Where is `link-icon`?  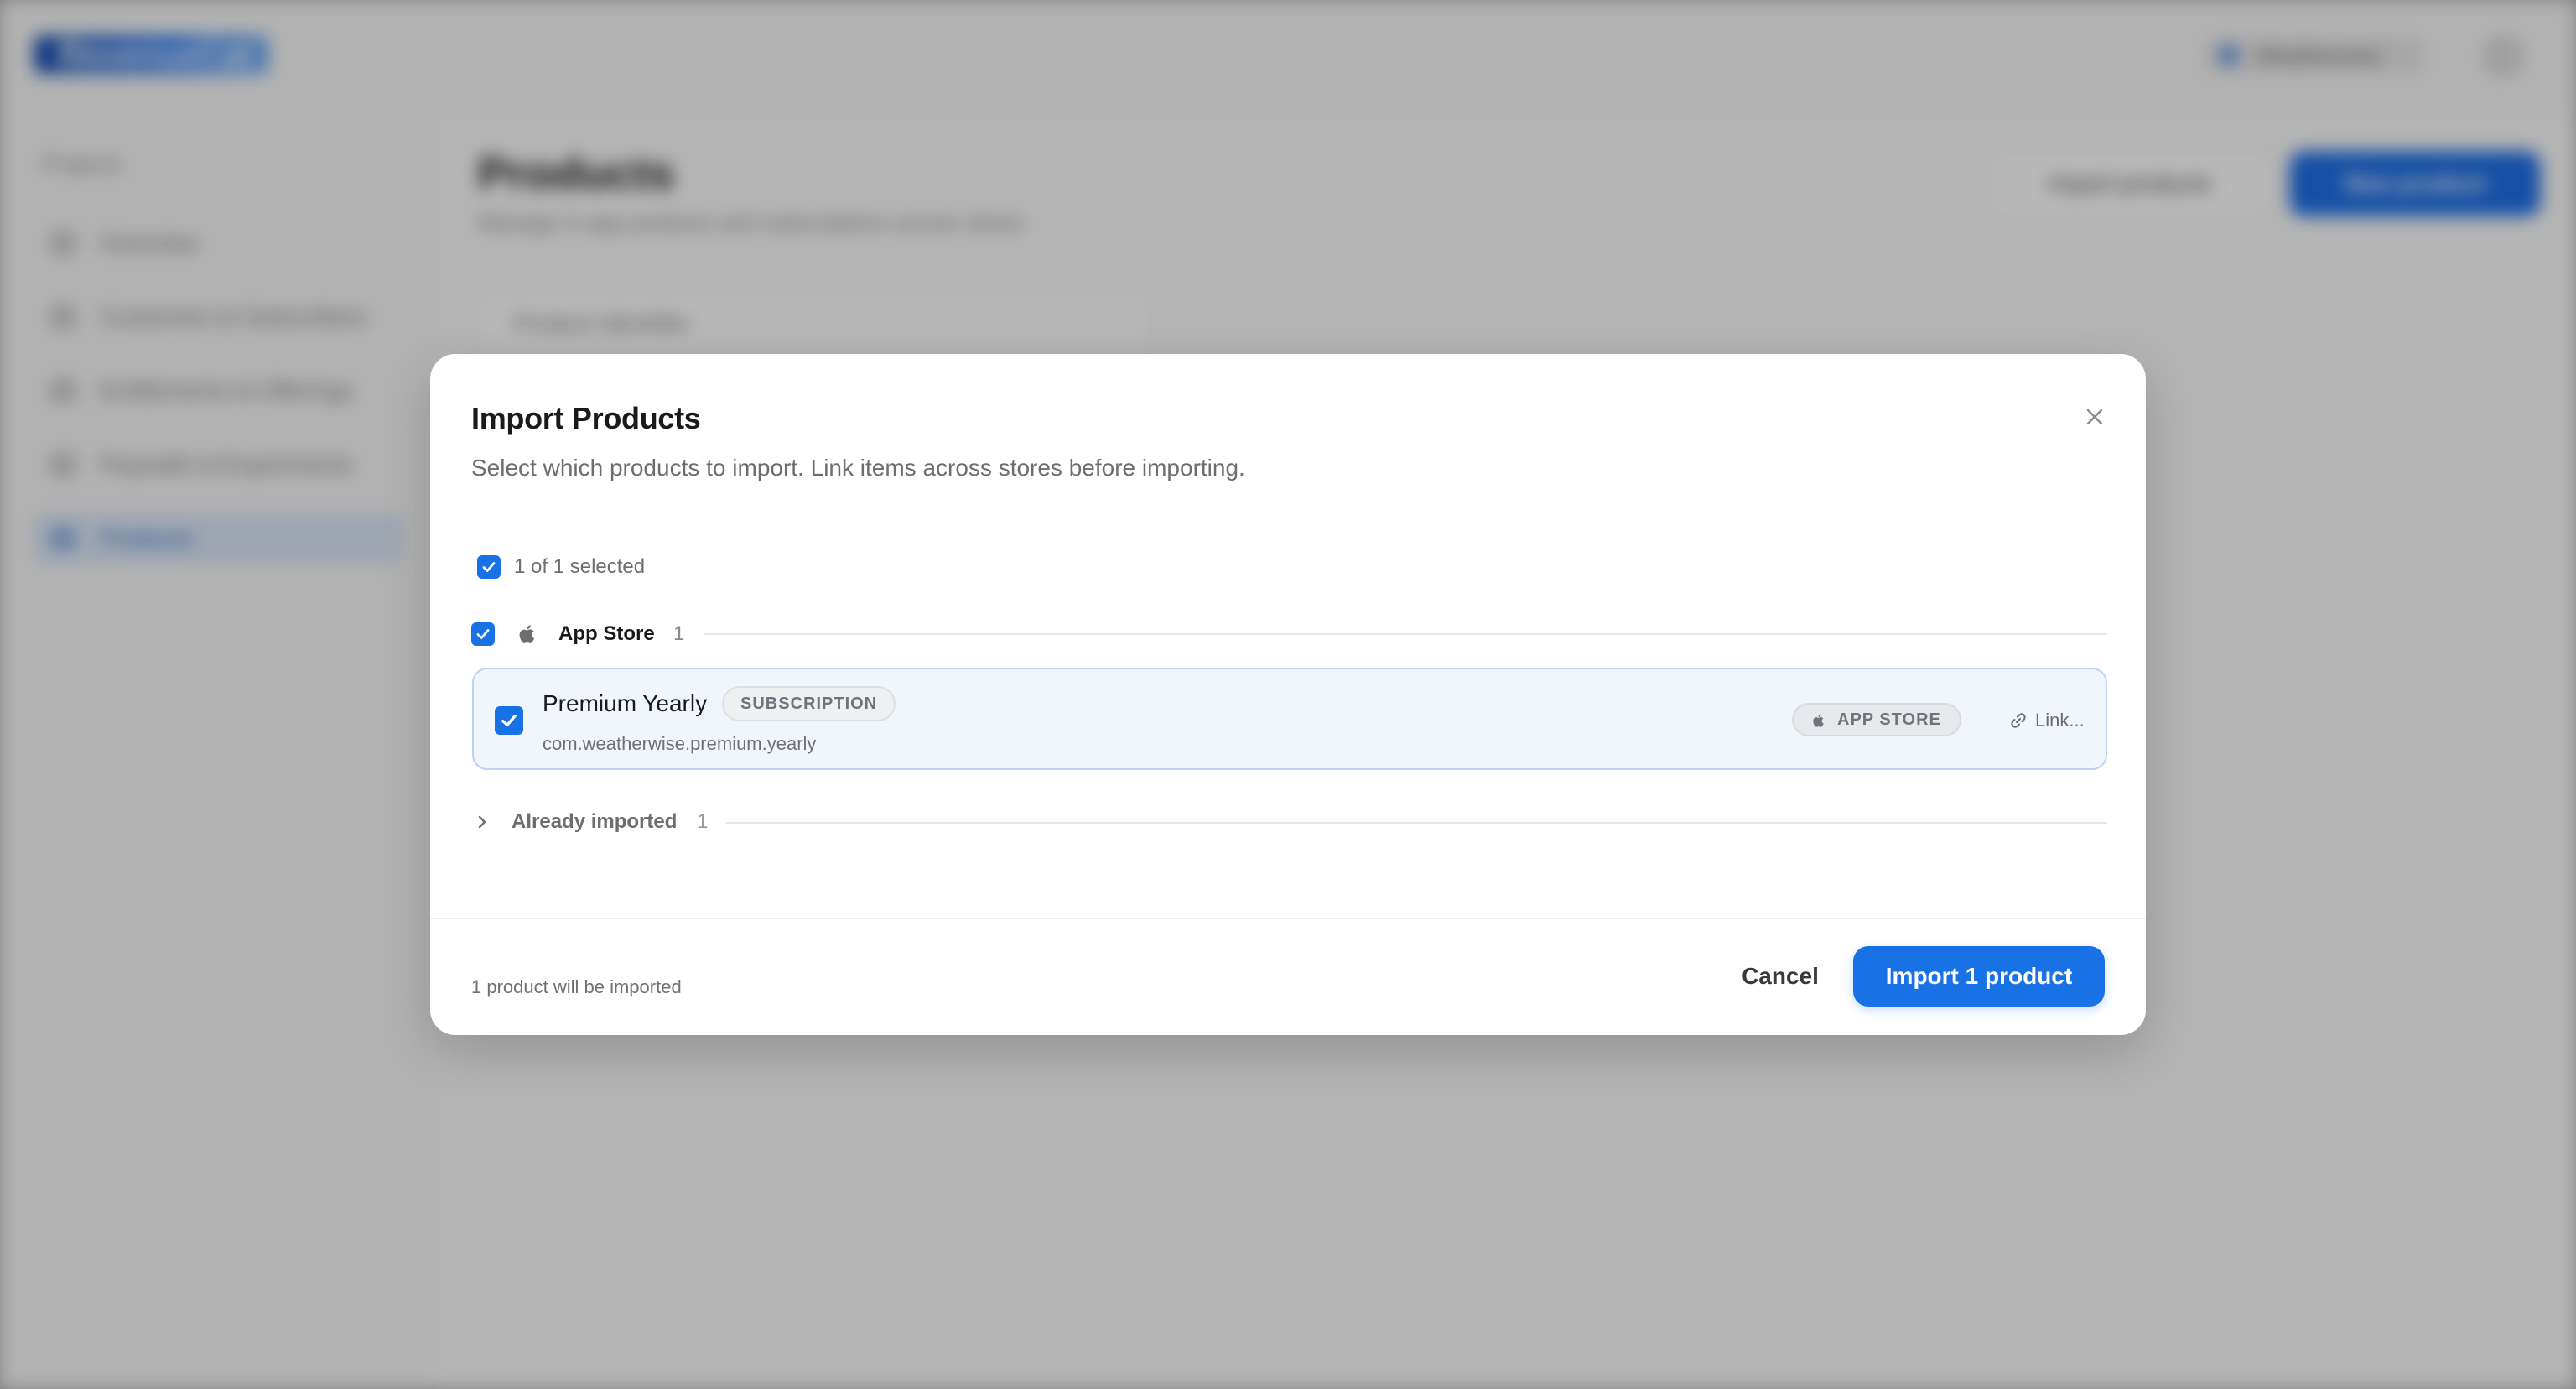
link-icon is located at coordinates (2018, 720).